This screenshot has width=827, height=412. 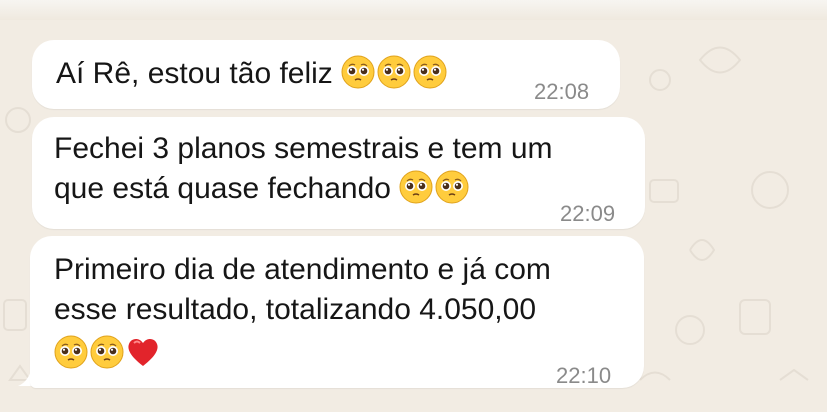 What do you see at coordinates (143, 352) in the screenshot?
I see `red-heart-emoji-icon` at bounding box center [143, 352].